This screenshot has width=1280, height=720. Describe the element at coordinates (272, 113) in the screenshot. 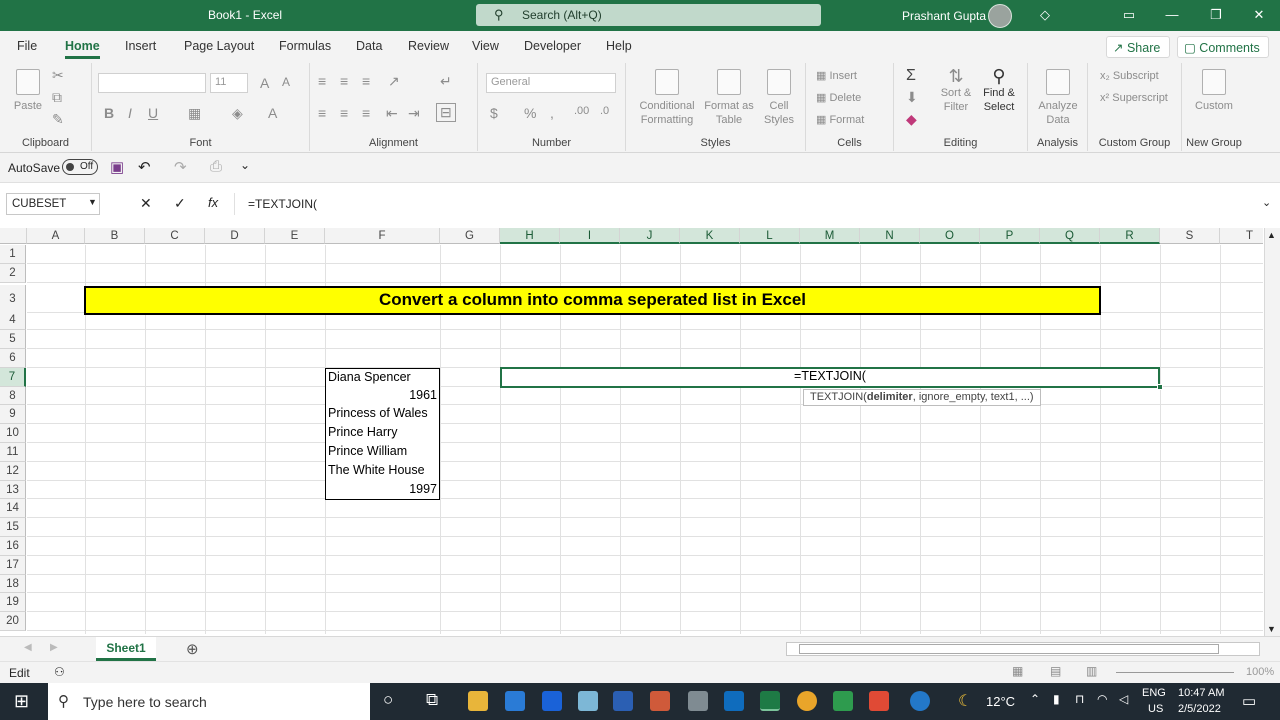

I see `font-color-icon: A` at that location.